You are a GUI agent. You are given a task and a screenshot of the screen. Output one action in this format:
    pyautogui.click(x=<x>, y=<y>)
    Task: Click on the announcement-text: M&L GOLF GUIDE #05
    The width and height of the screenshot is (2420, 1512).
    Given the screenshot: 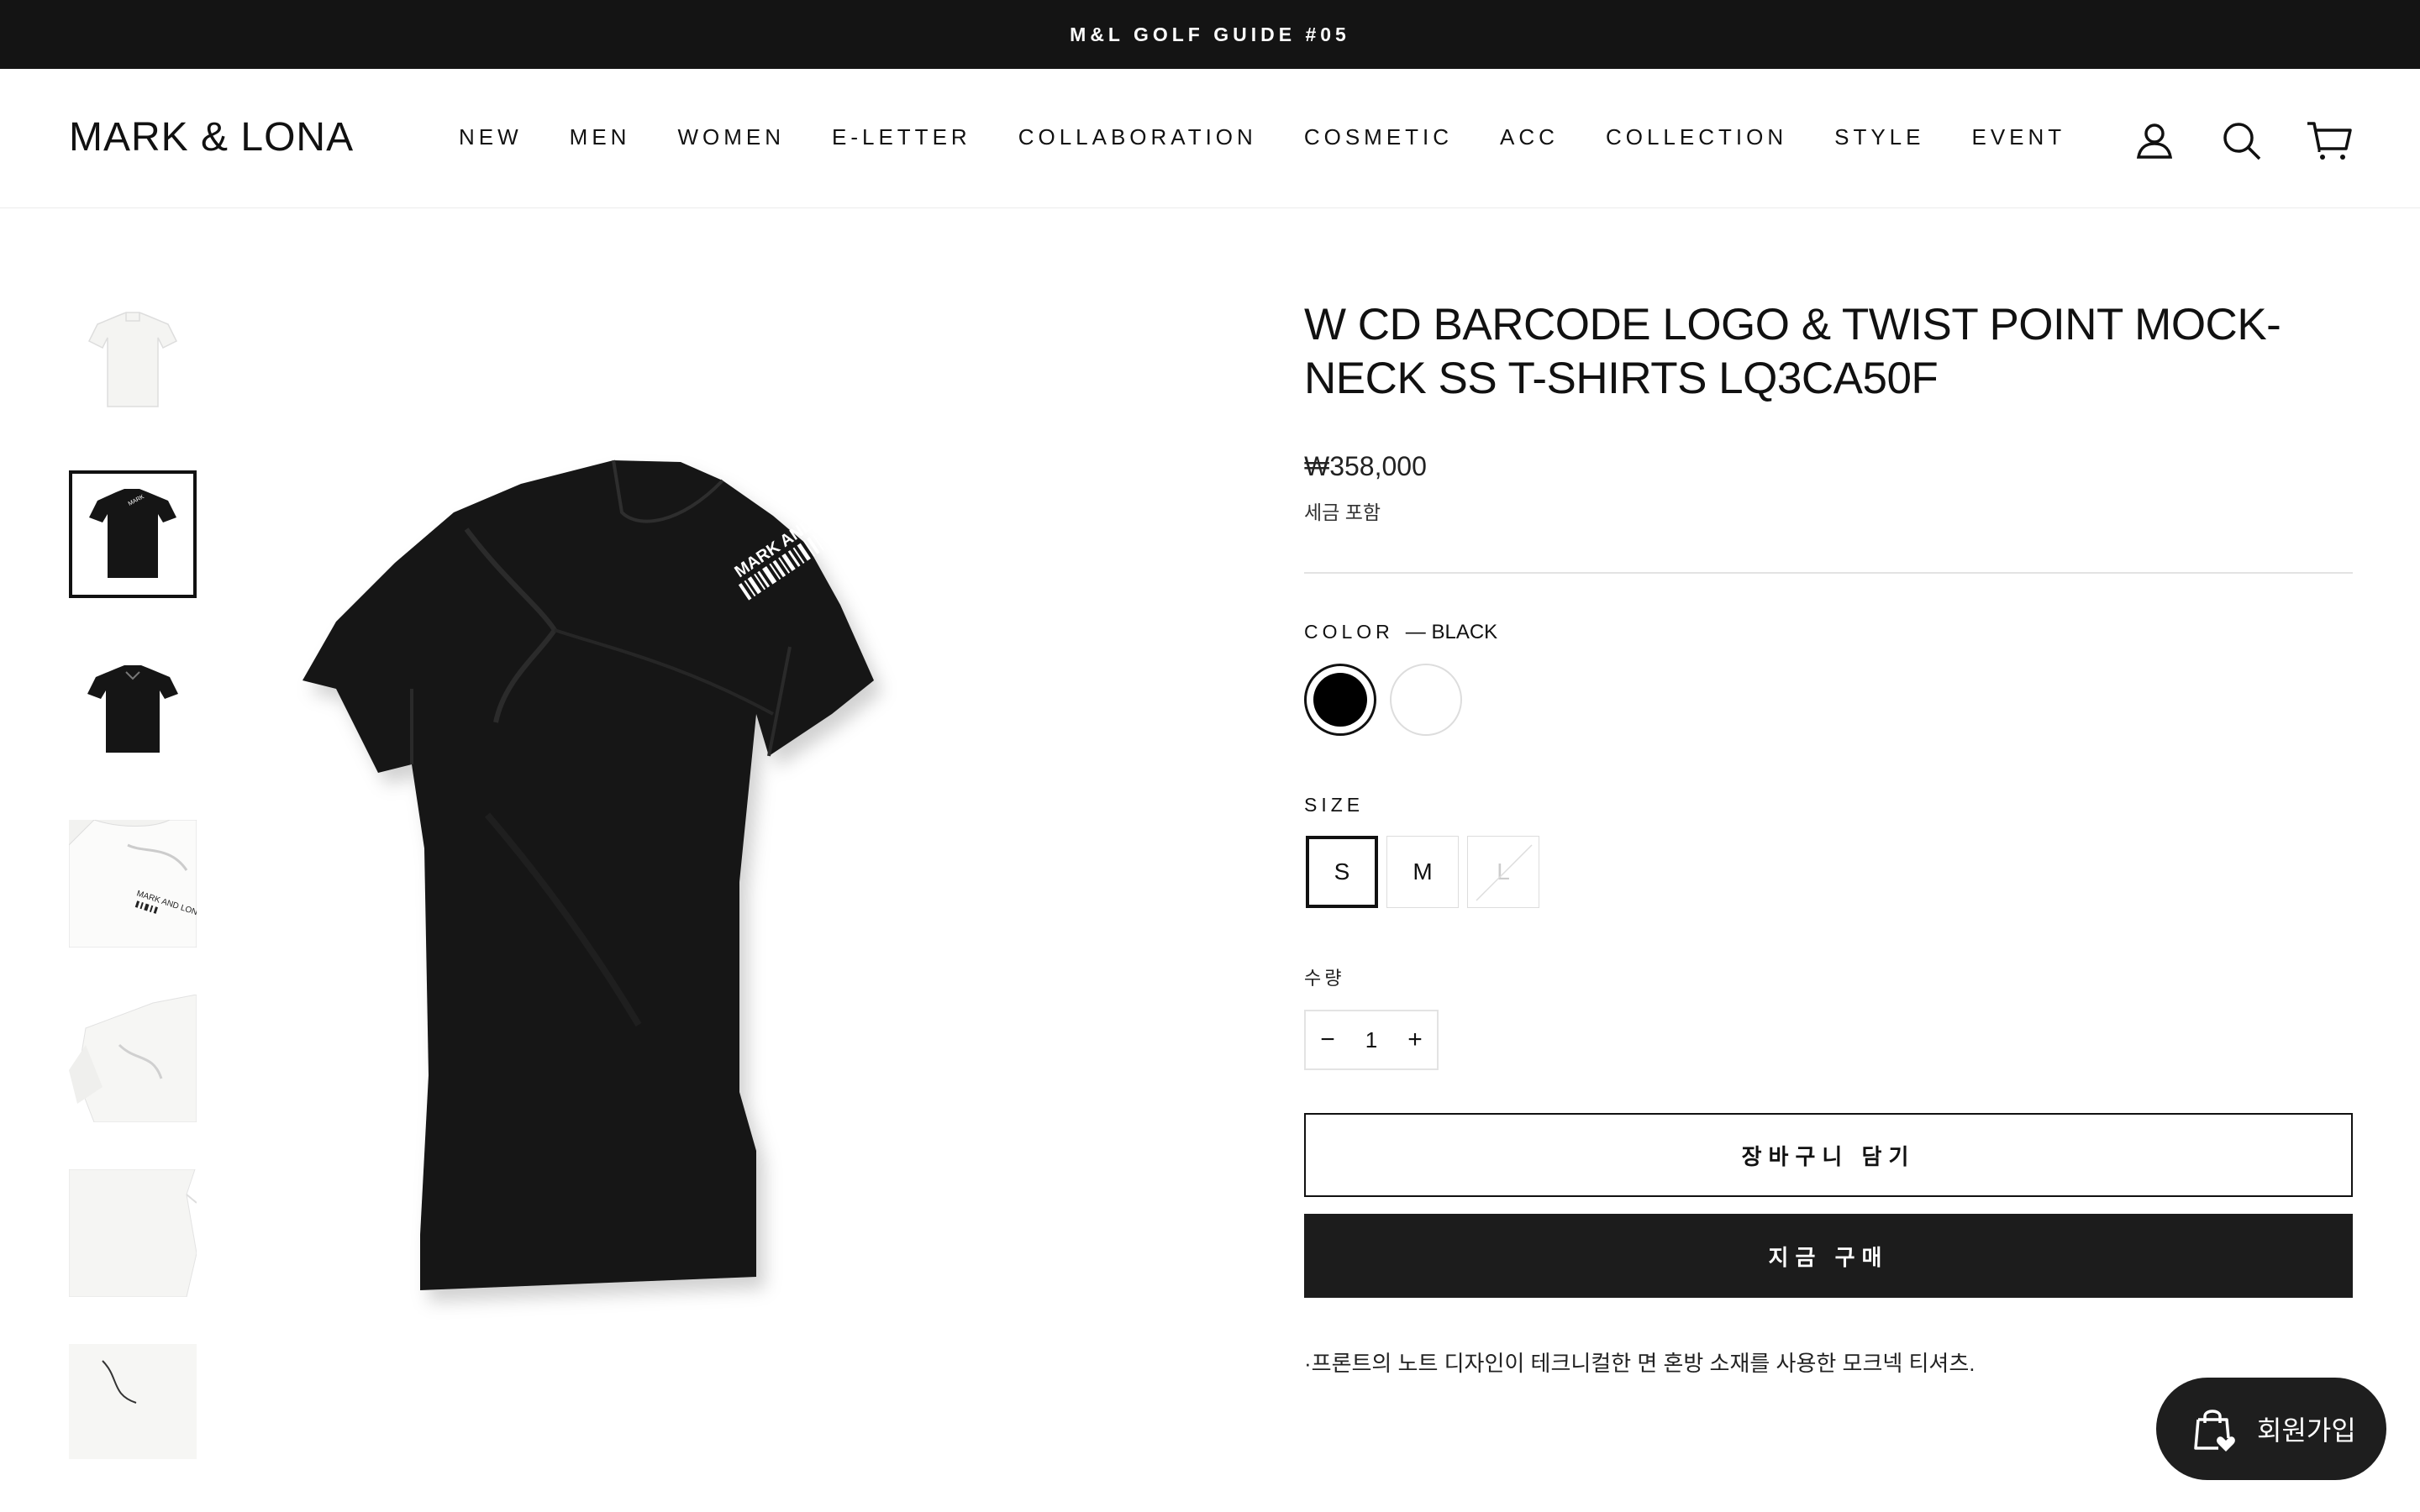 What is the action you would take?
    pyautogui.click(x=1210, y=34)
    